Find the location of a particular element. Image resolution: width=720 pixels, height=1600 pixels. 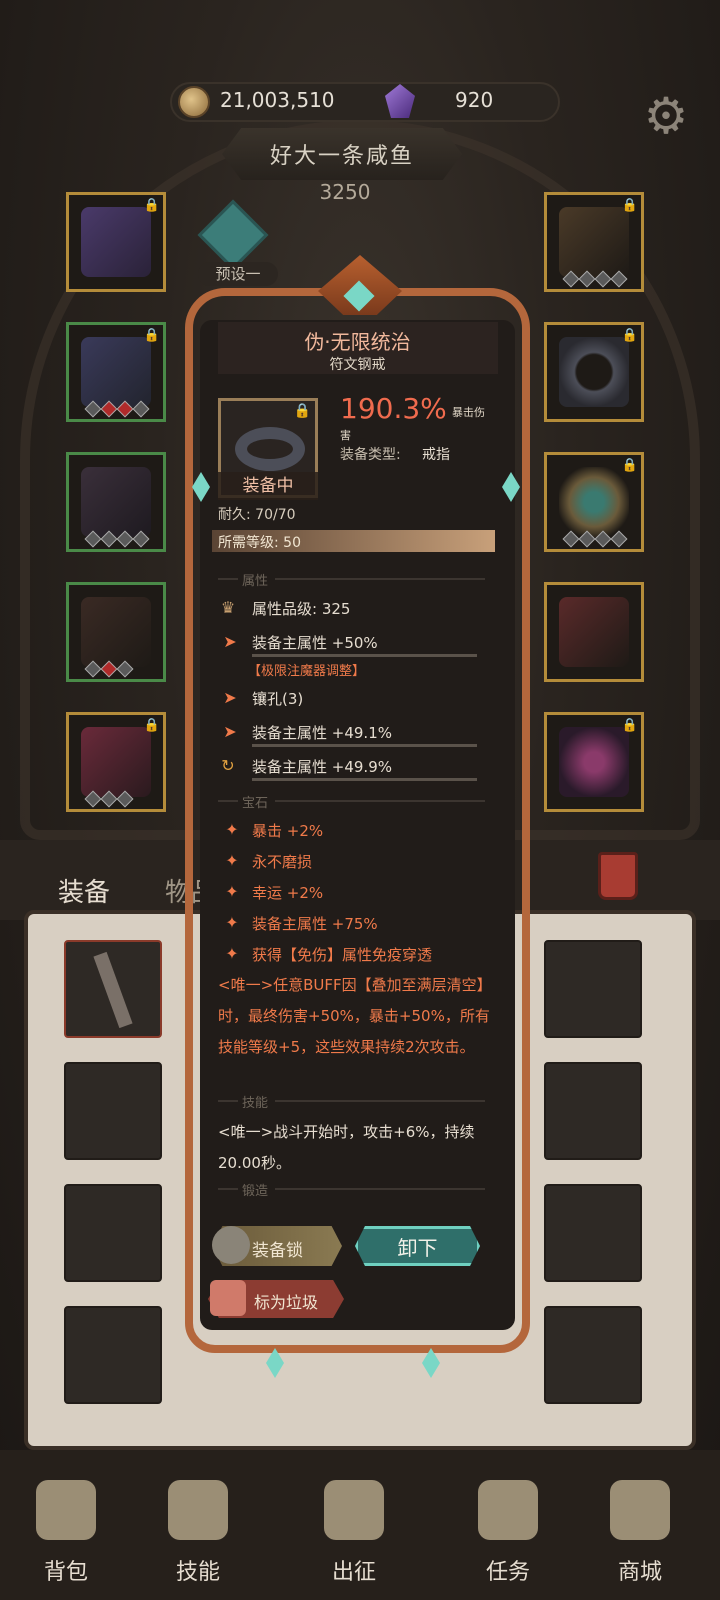

skills-book-icon is located at coordinates (198, 1510).